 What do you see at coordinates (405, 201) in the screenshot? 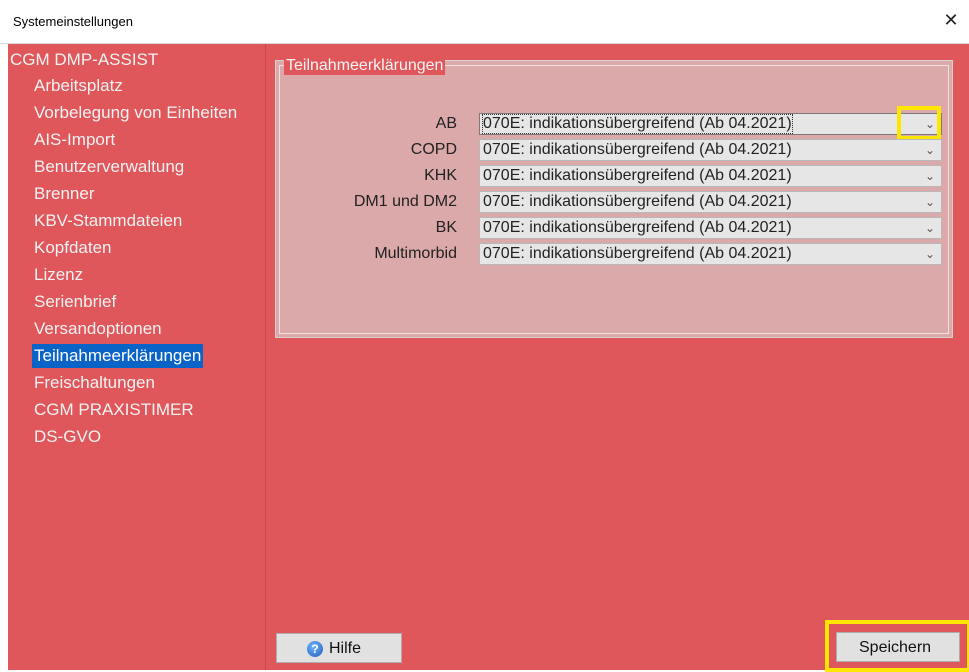
I see `row-label: DM1 und DM2` at bounding box center [405, 201].